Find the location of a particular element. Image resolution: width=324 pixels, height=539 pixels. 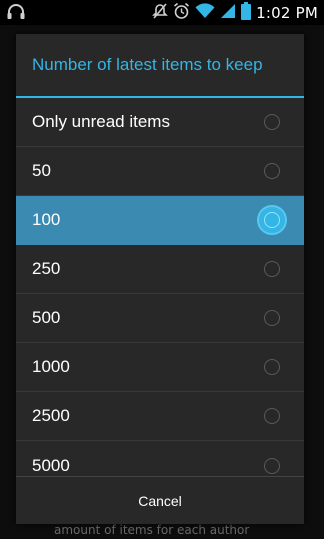

option-label: Only unread items is located at coordinates (101, 121).